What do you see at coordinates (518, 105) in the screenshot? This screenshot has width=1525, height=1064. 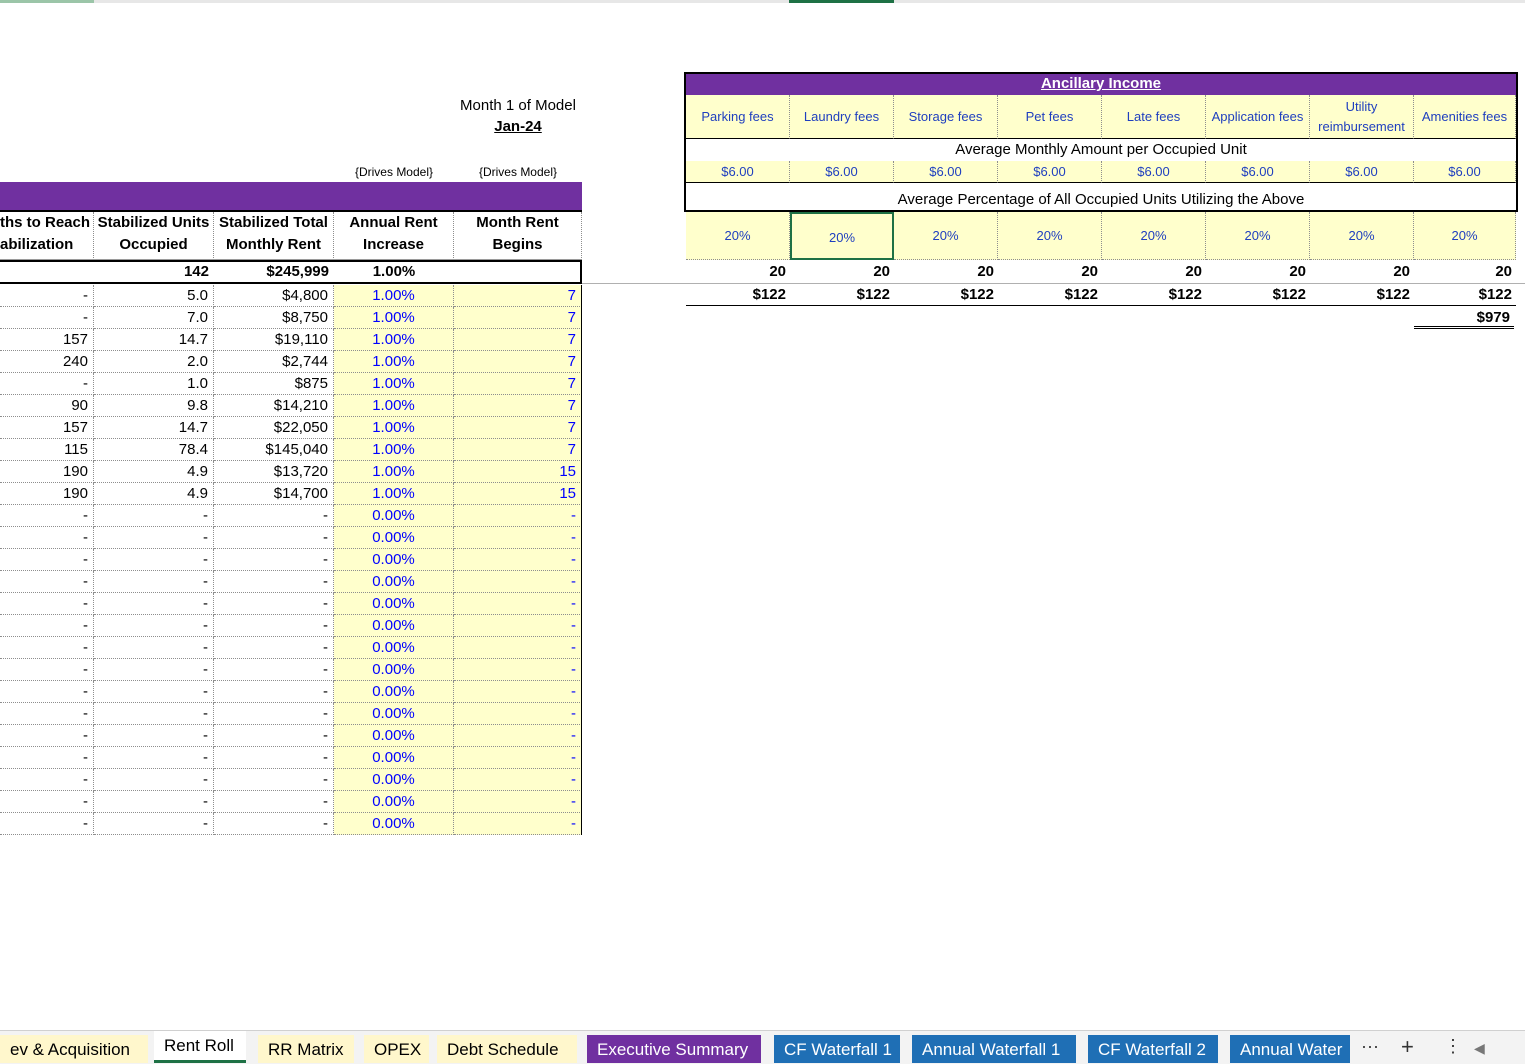 I see `month-label: Month 1 of Model` at bounding box center [518, 105].